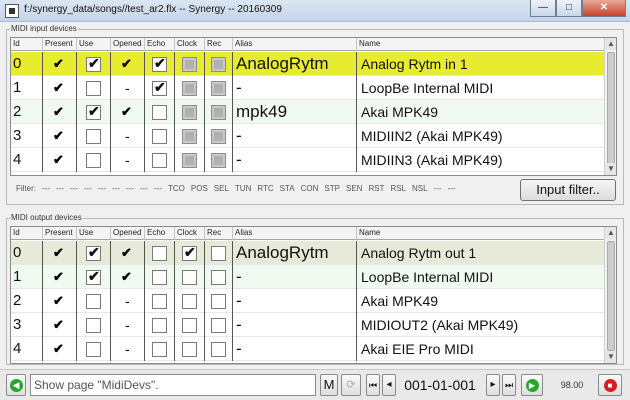 The height and width of the screenshot is (400, 630). Describe the element at coordinates (329, 385) in the screenshot. I see `m-button: M` at that location.